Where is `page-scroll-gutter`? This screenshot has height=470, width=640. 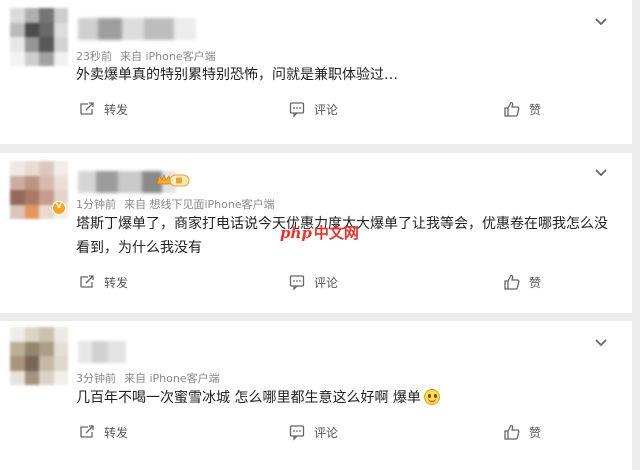
page-scroll-gutter is located at coordinates (636, 235).